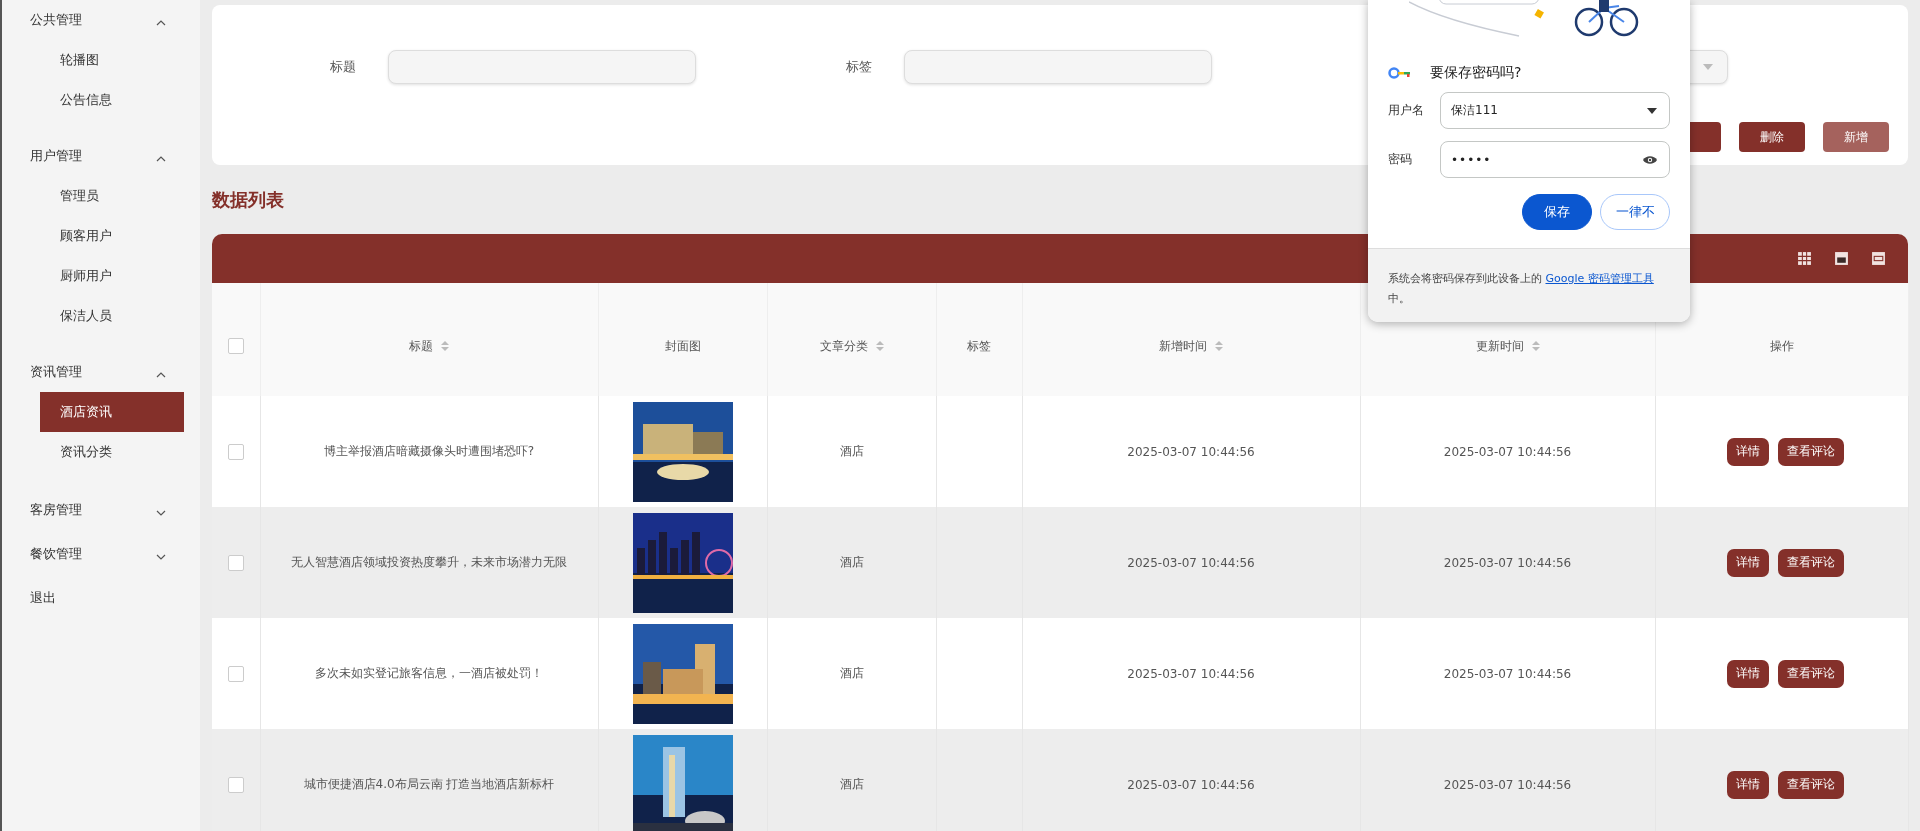 This screenshot has width=1920, height=831. Describe the element at coordinates (1476, 73) in the screenshot. I see `dialog-title: 要保存密码吗?` at that location.